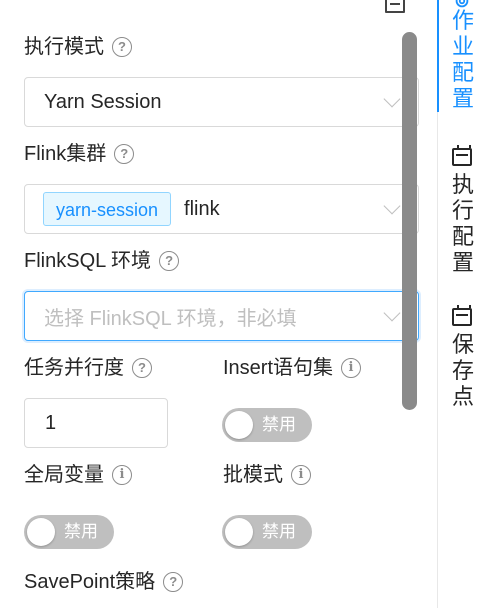 The image size is (482, 608). Describe the element at coordinates (253, 475) in the screenshot. I see `batch-mode-label-text: 批模式` at that location.